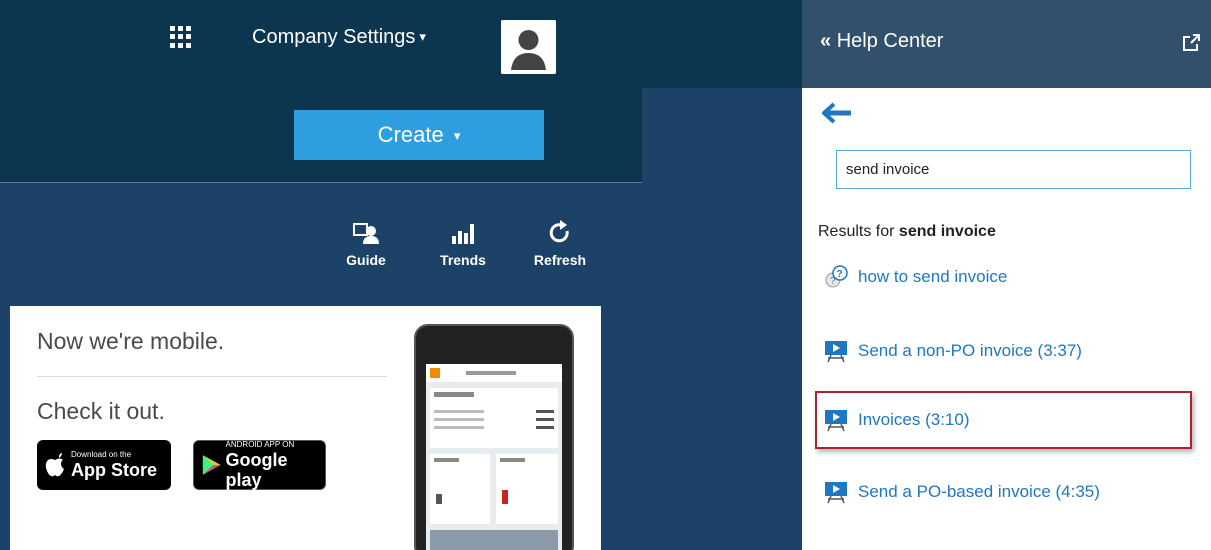 This screenshot has height=550, width=1211. Describe the element at coordinates (836, 277) in the screenshot. I see `question-icon: ? ?` at that location.